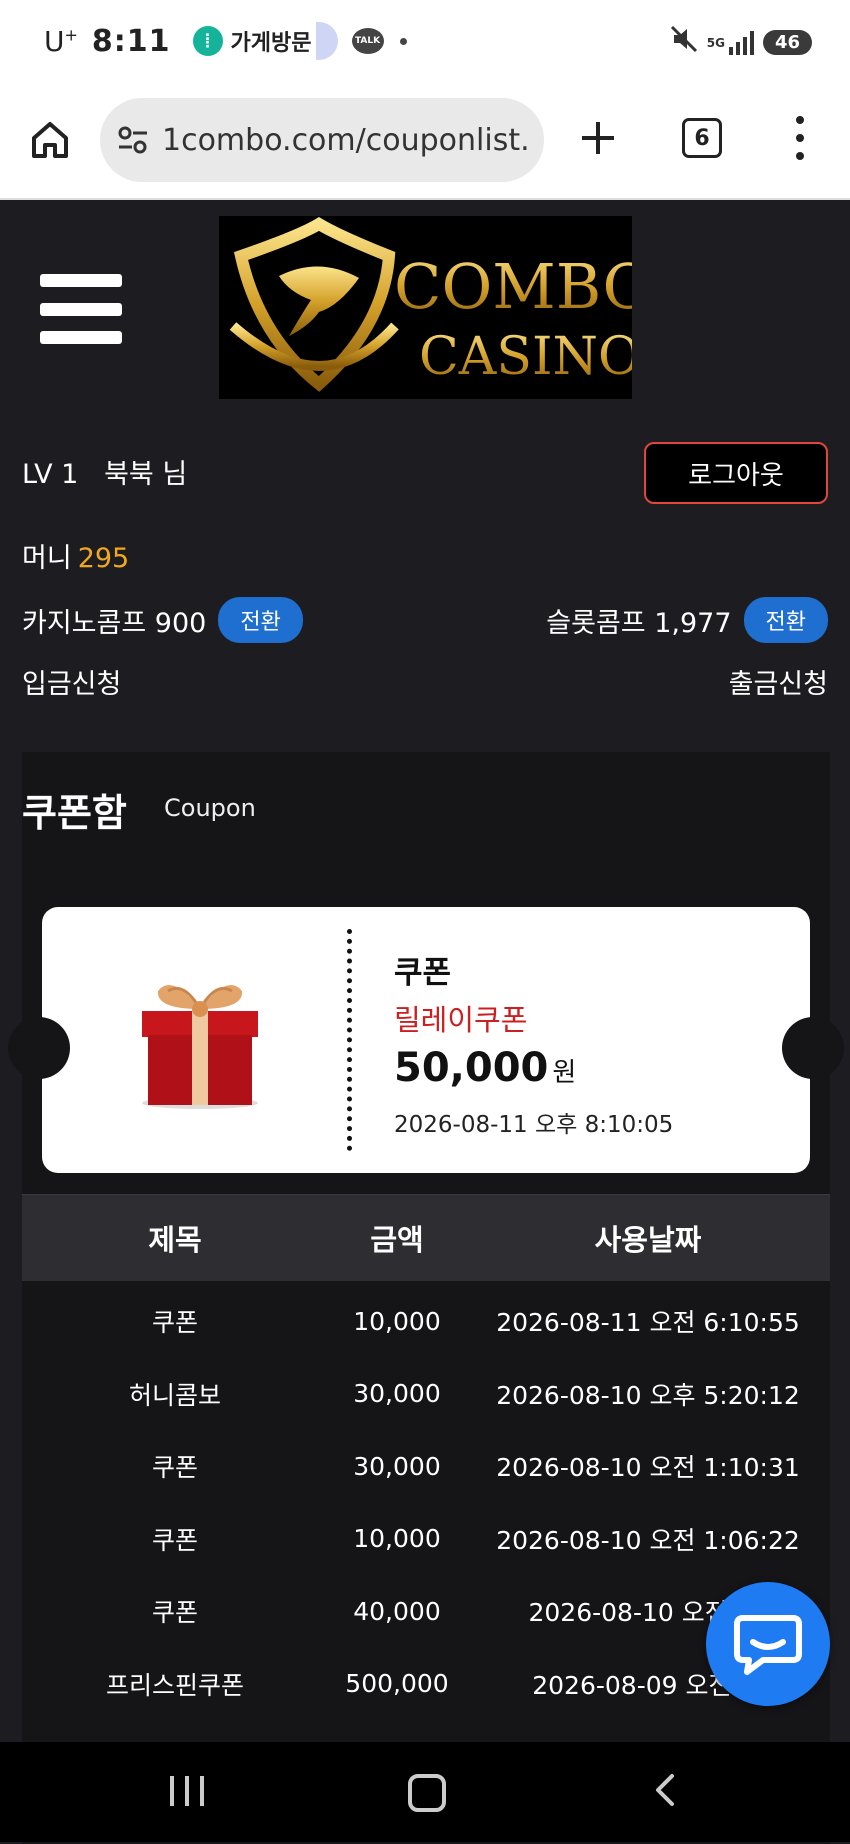 The height and width of the screenshot is (1844, 850). What do you see at coordinates (787, 42) in the screenshot?
I see `battery-indicator: 46` at bounding box center [787, 42].